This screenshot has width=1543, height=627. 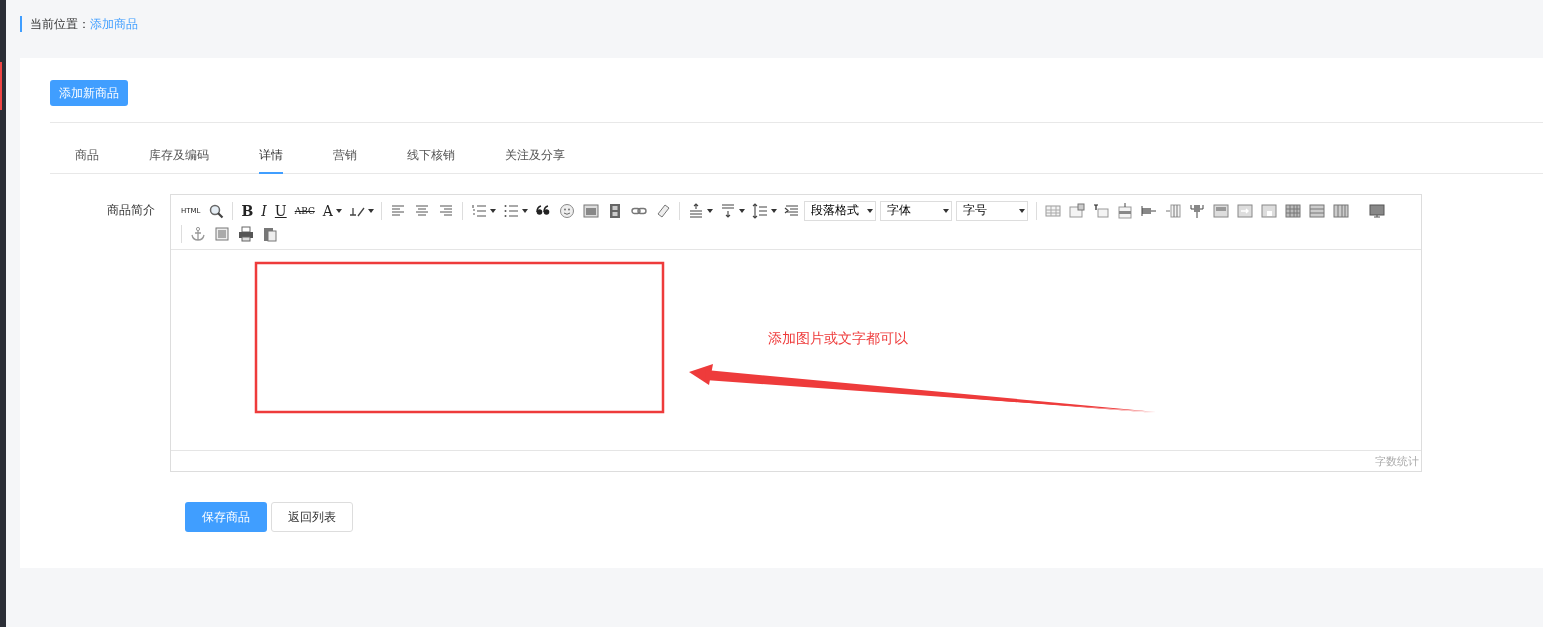 What do you see at coordinates (246, 233) in the screenshot?
I see `printer-icon` at bounding box center [246, 233].